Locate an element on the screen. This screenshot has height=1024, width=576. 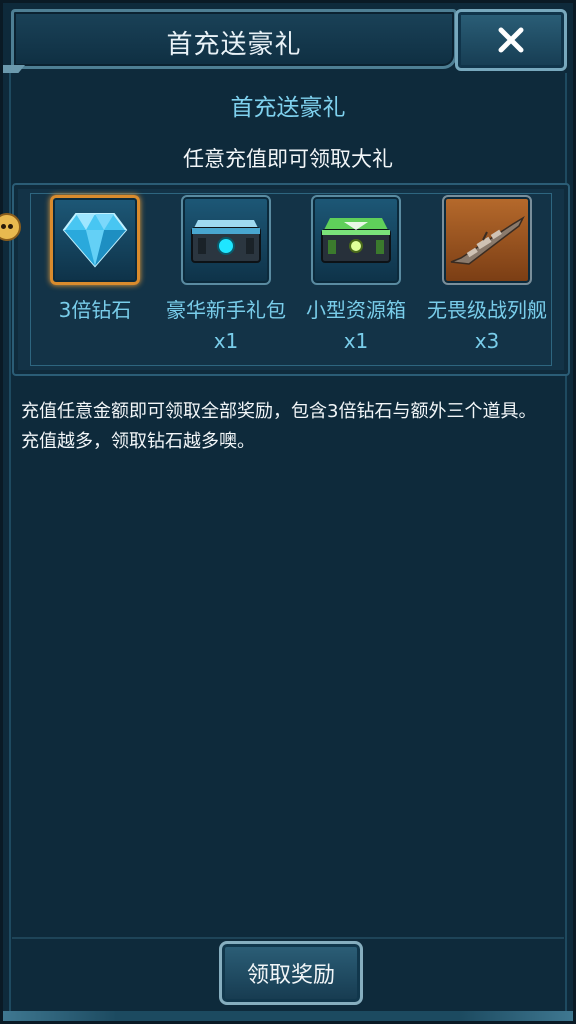
section-title: 首充送豪礼 is located at coordinates (288, 108).